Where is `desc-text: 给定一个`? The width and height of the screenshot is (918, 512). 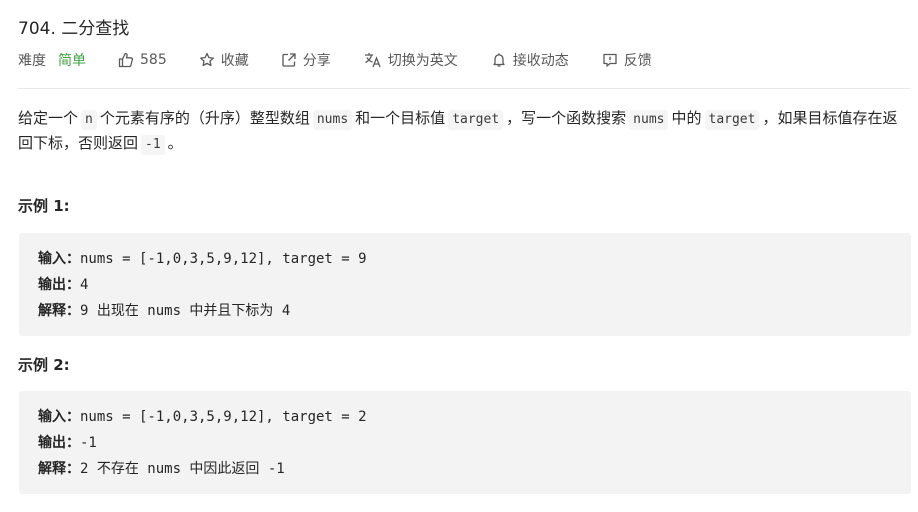 desc-text: 给定一个 is located at coordinates (48, 118).